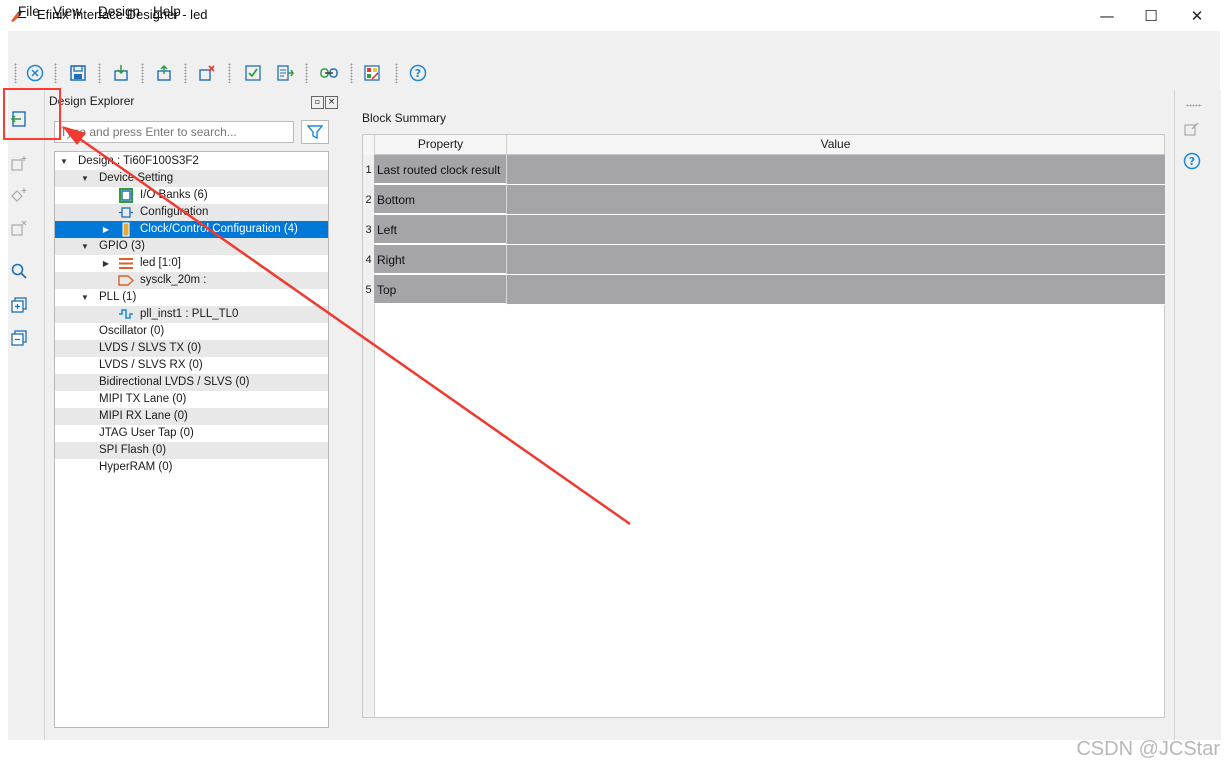 The width and height of the screenshot is (1228, 767). I want to click on explorer-title: Design Explorer, so click(92, 101).